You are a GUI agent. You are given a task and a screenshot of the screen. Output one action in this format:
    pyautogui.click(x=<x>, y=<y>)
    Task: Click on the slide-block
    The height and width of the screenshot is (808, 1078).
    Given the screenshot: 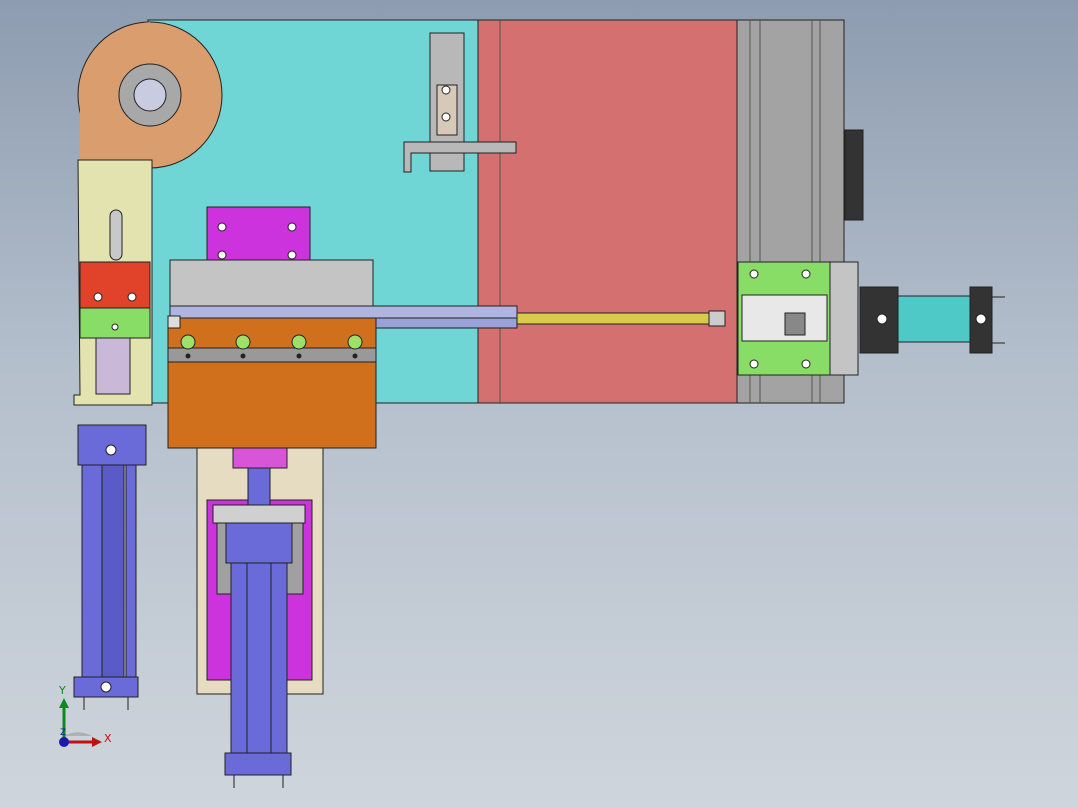 What is the action you would take?
    pyautogui.click(x=271, y=284)
    